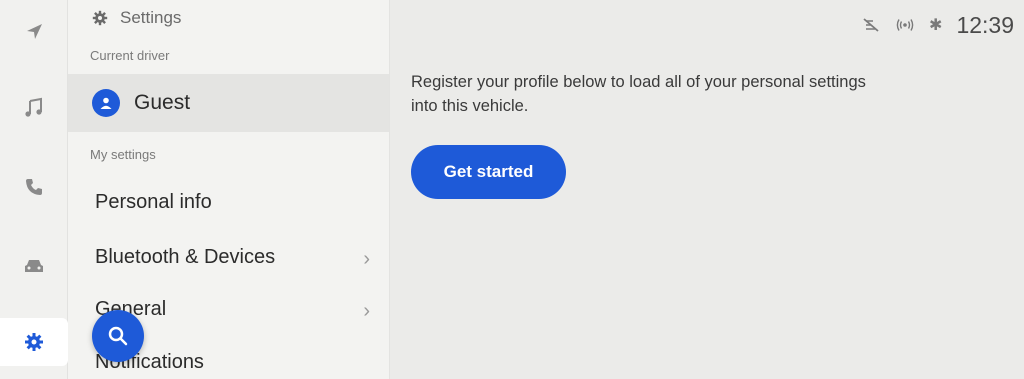 This screenshot has height=379, width=1024. Describe the element at coordinates (130, 55) in the screenshot. I see `current-driver-label: Current driver` at that location.